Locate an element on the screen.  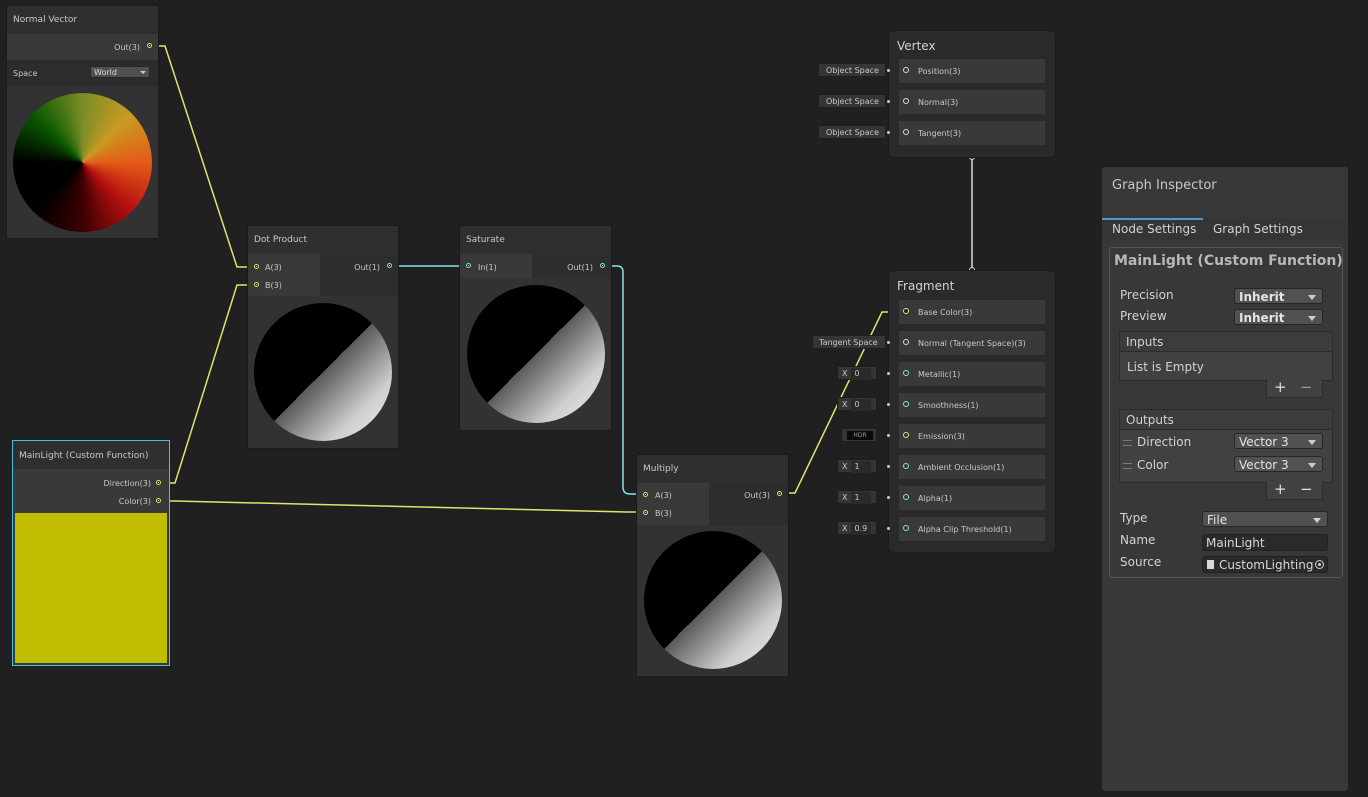
add-output-button: + is located at coordinates (1280, 489).